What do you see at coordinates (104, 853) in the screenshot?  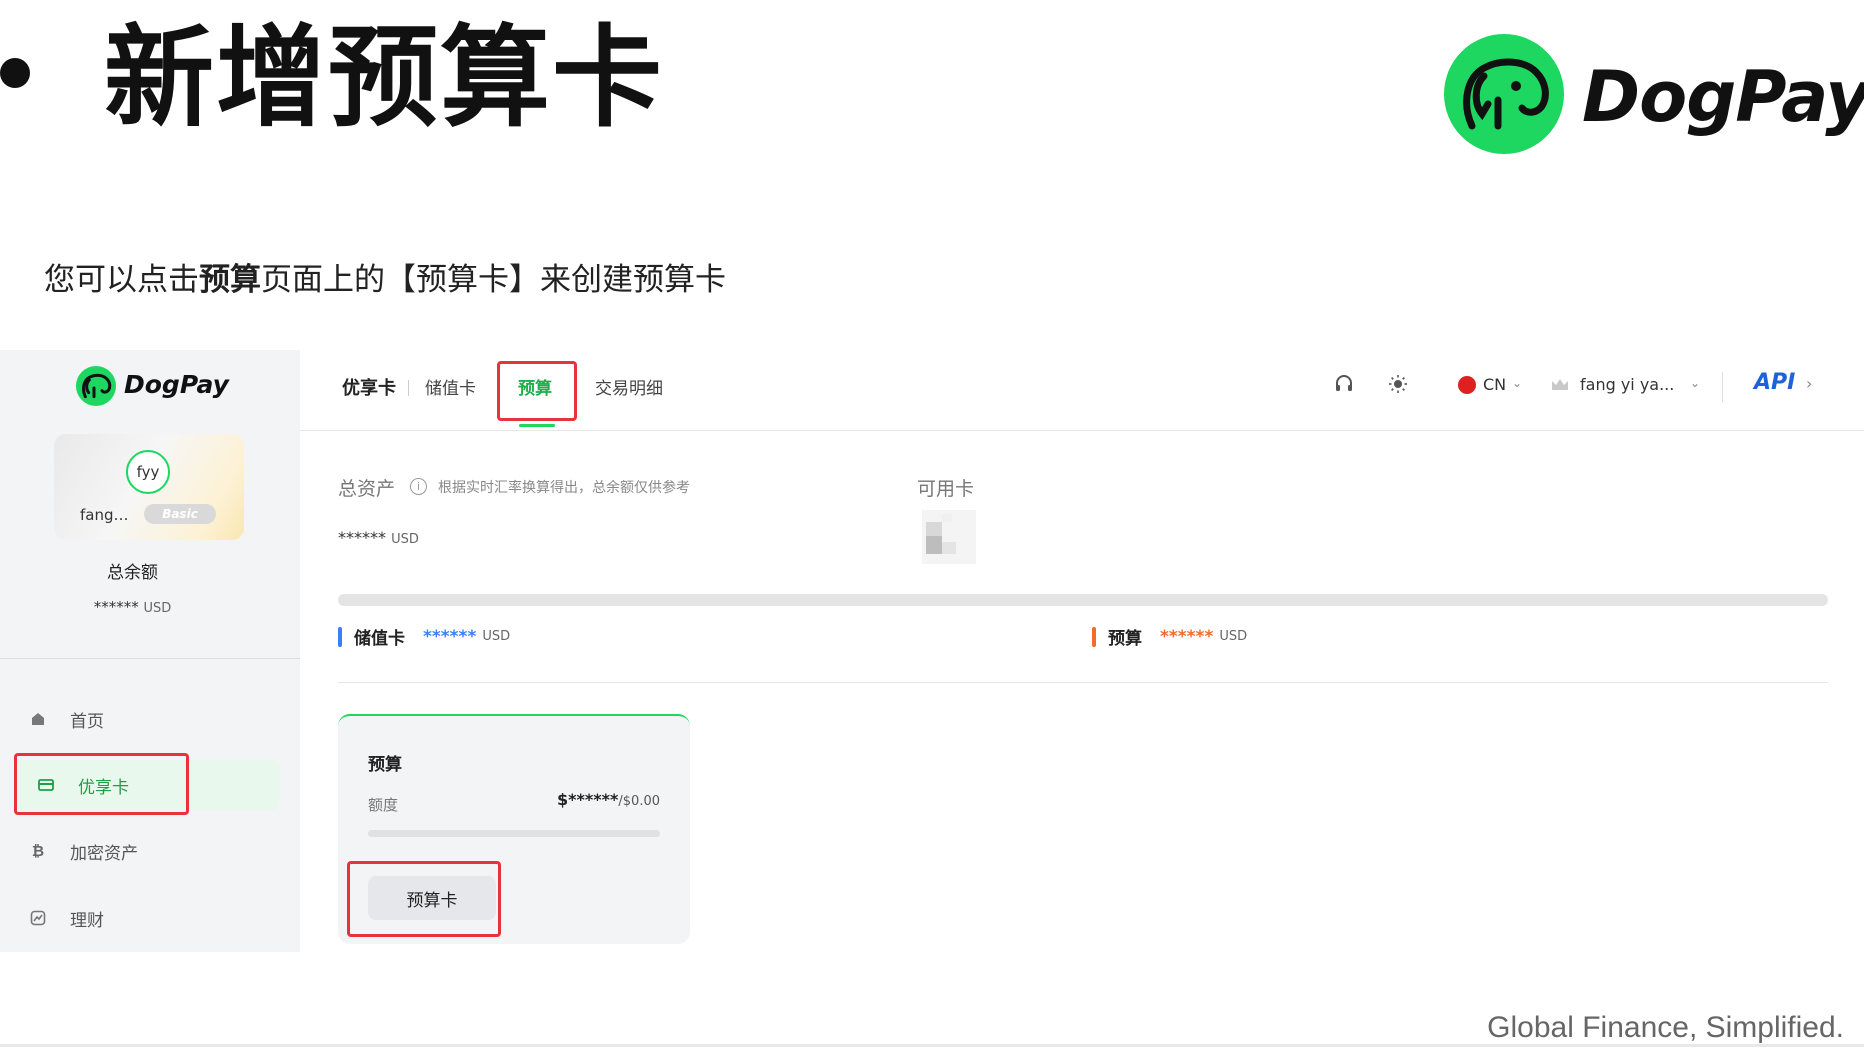 I see `sidebar-item-label: 加密资产` at bounding box center [104, 853].